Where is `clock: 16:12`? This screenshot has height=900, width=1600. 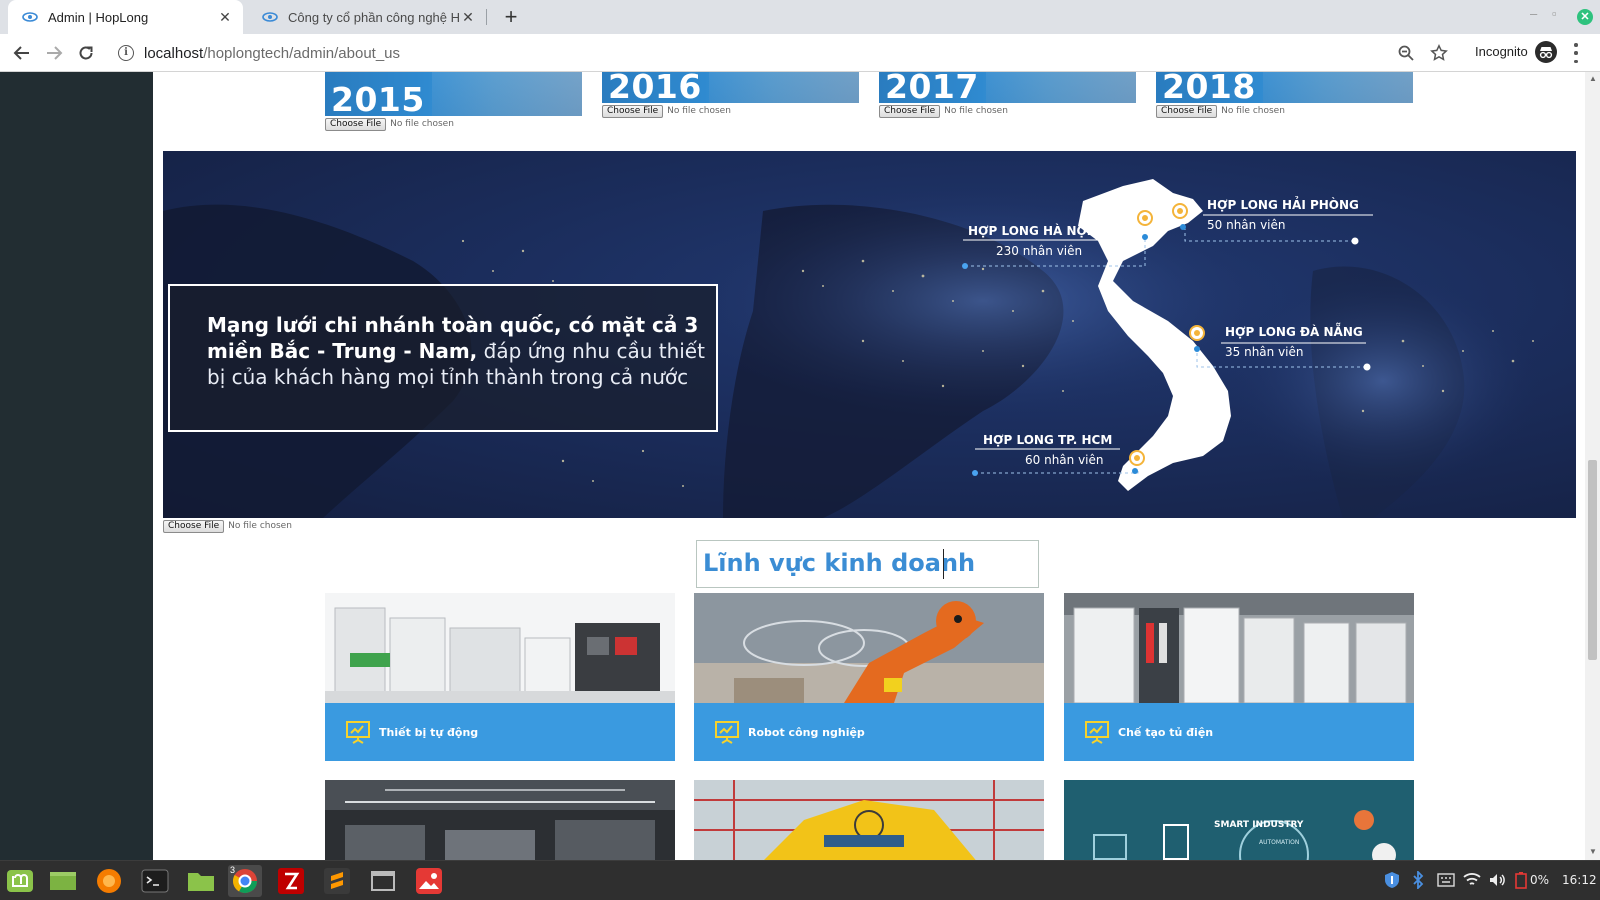
clock: 16:12 is located at coordinates (1579, 880).